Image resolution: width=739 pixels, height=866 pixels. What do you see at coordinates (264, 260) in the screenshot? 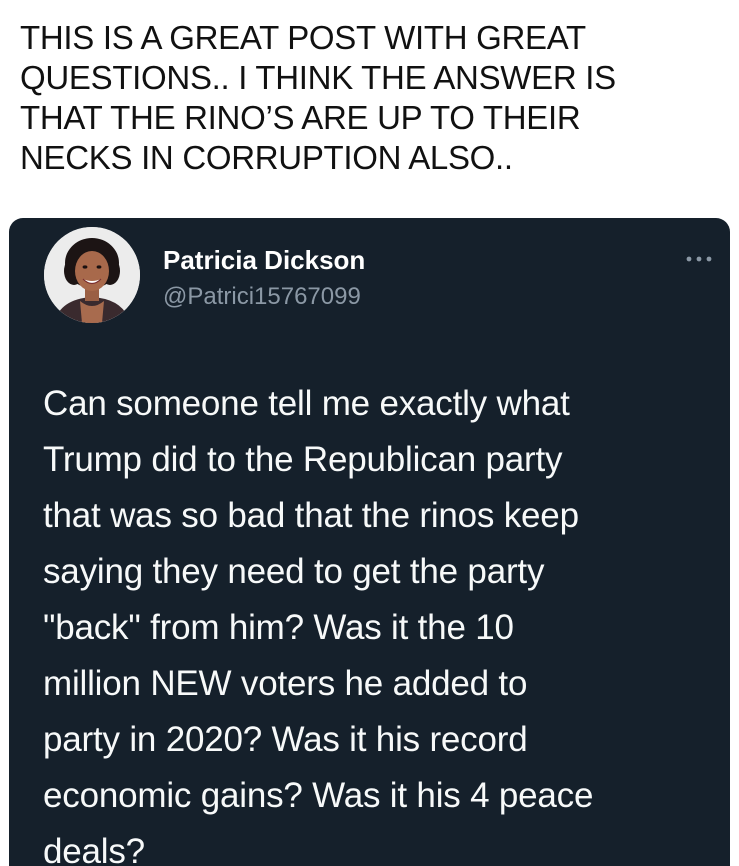
I see `tweet-author-name: Patricia Dickson` at bounding box center [264, 260].